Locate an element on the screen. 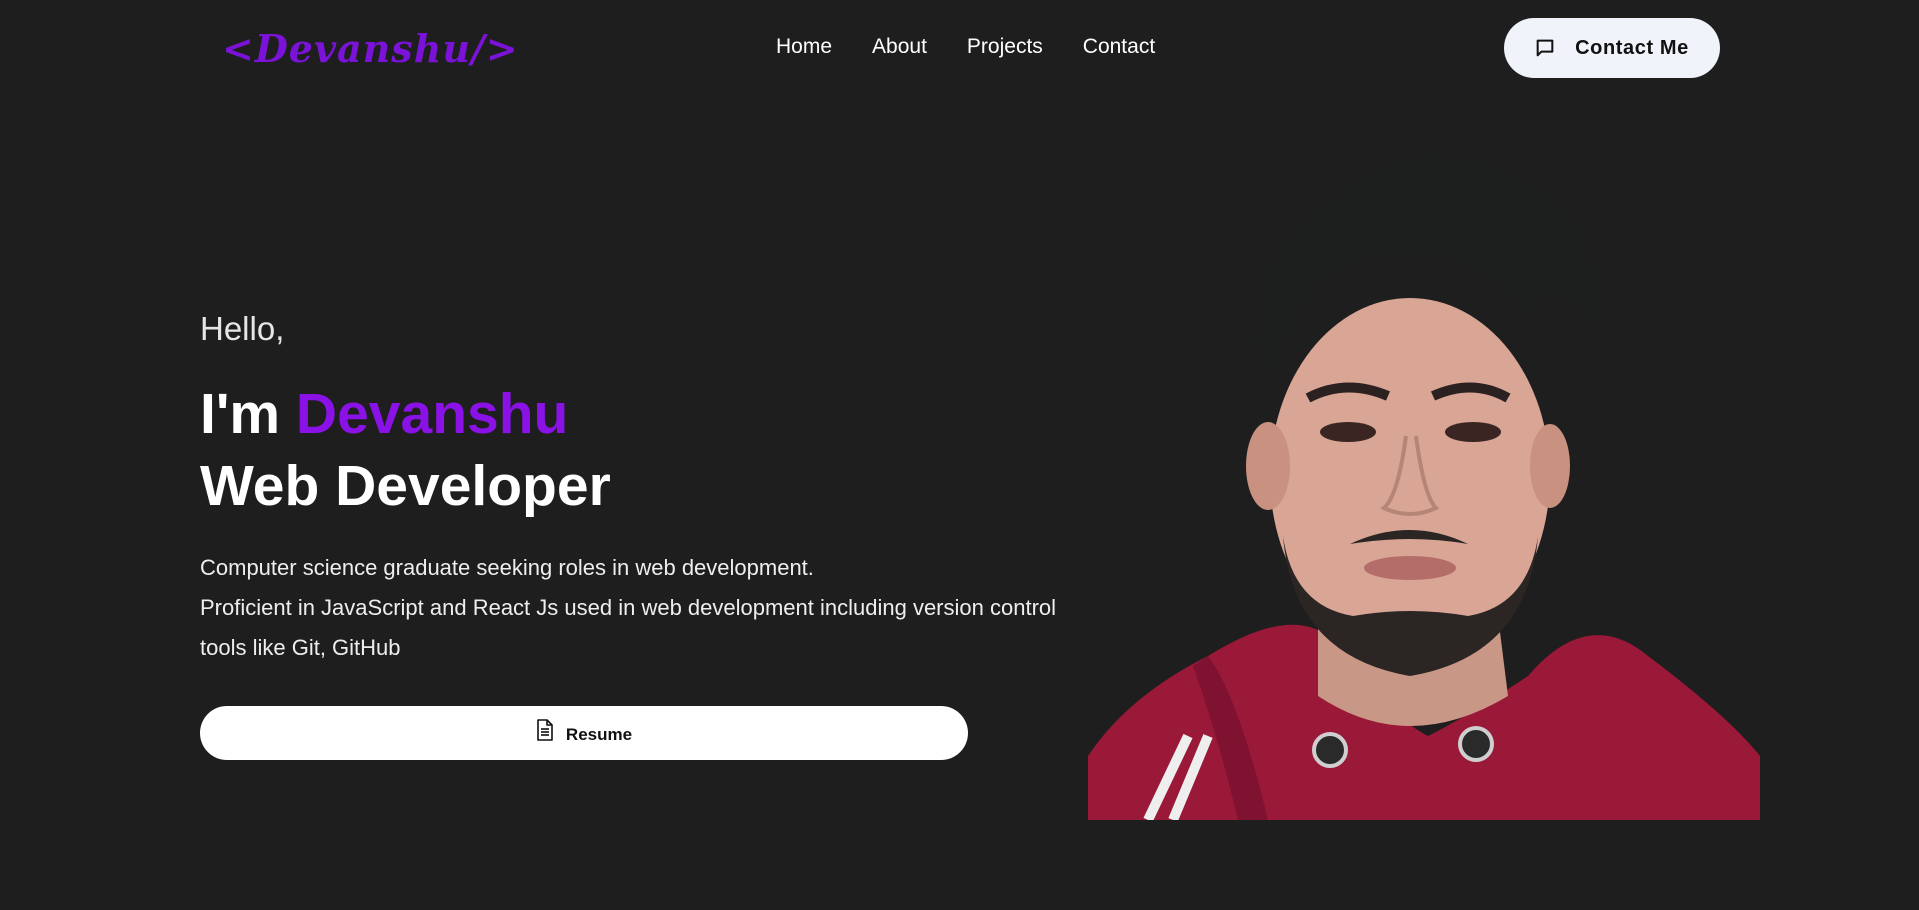 Image resolution: width=1919 pixels, height=910 pixels. nav-link-contact: Contact is located at coordinates (1119, 47).